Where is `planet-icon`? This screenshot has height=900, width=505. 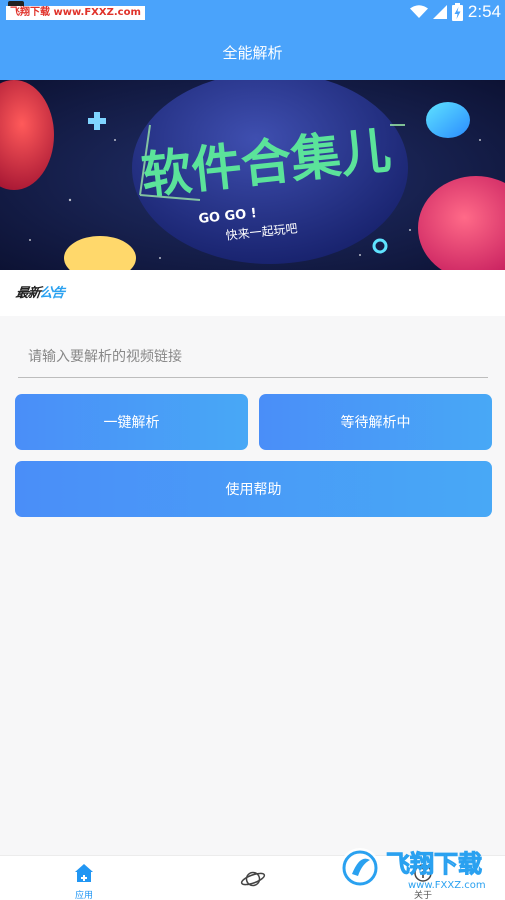 planet-icon is located at coordinates (253, 879).